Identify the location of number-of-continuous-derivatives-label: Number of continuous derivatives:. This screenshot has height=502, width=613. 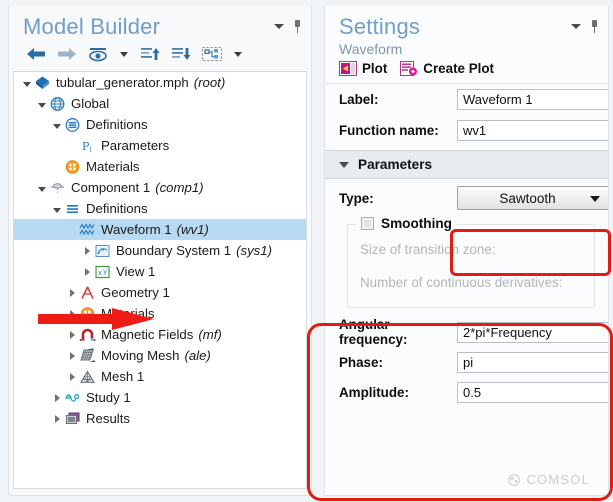
(461, 282).